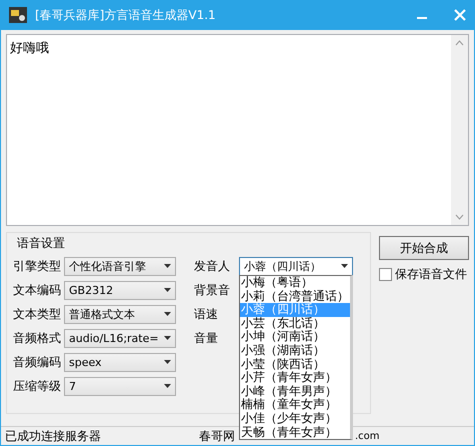 This screenshot has height=446, width=475. Describe the element at coordinates (295, 297) in the screenshot. I see `dropdown-option: 小莉（台湾普通话）` at that location.